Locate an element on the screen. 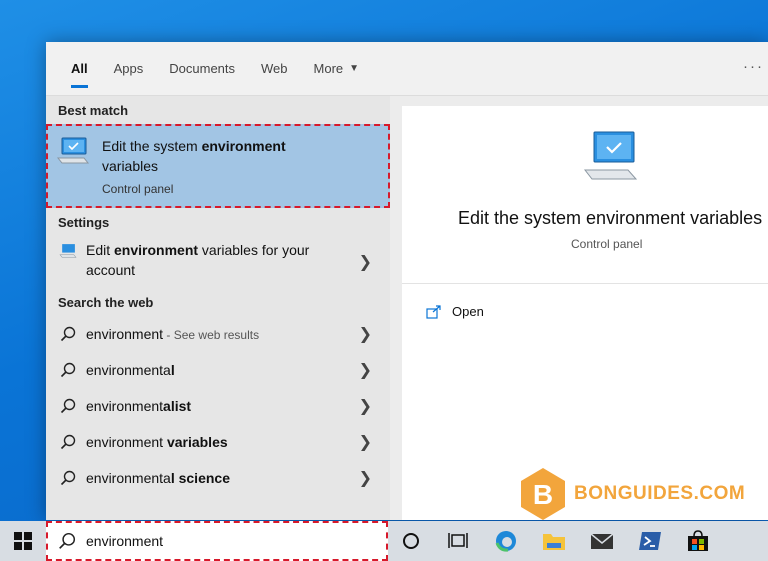 The image size is (768, 561). store-button is located at coordinates (698, 541).